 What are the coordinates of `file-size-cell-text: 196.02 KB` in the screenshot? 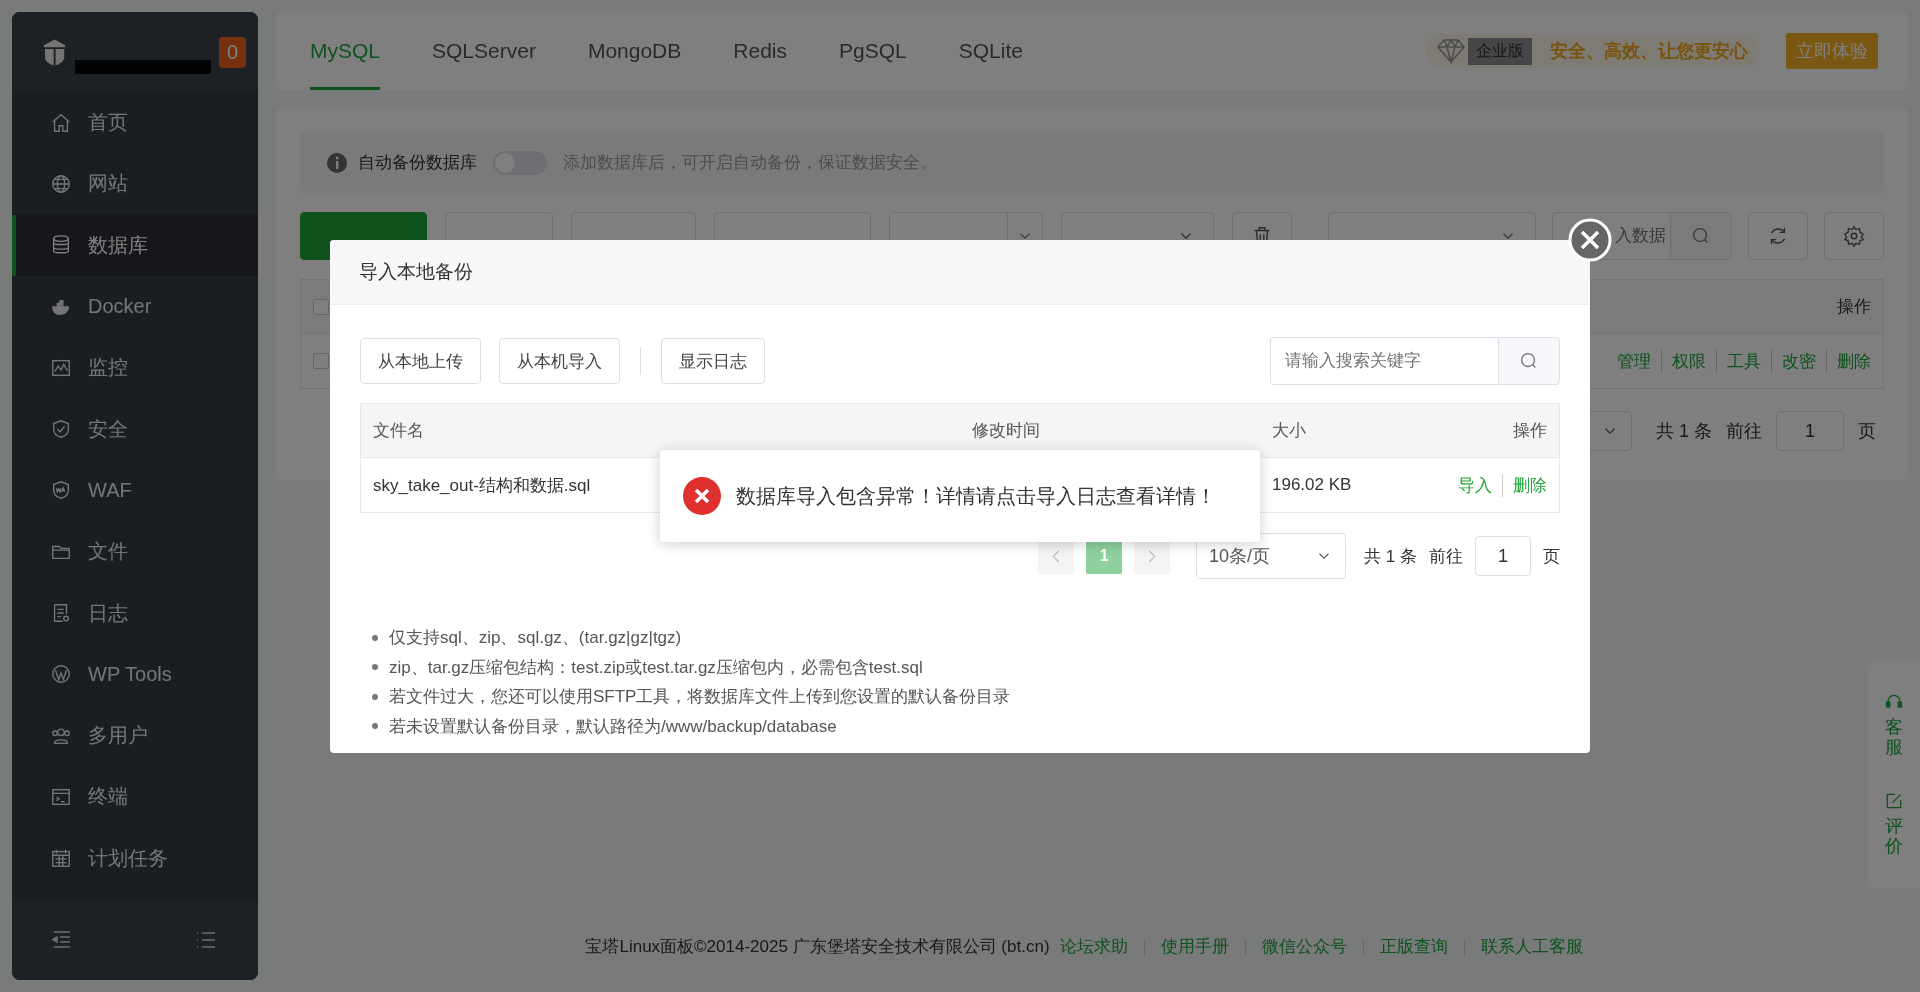 It's located at (1312, 485).